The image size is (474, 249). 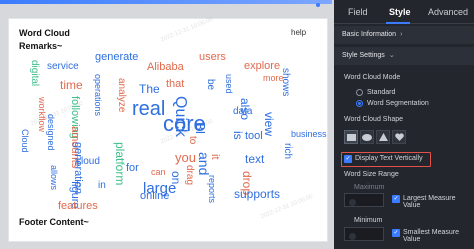 What do you see at coordinates (381, 92) in the screenshot?
I see `radio-standard-label: Standard` at bounding box center [381, 92].